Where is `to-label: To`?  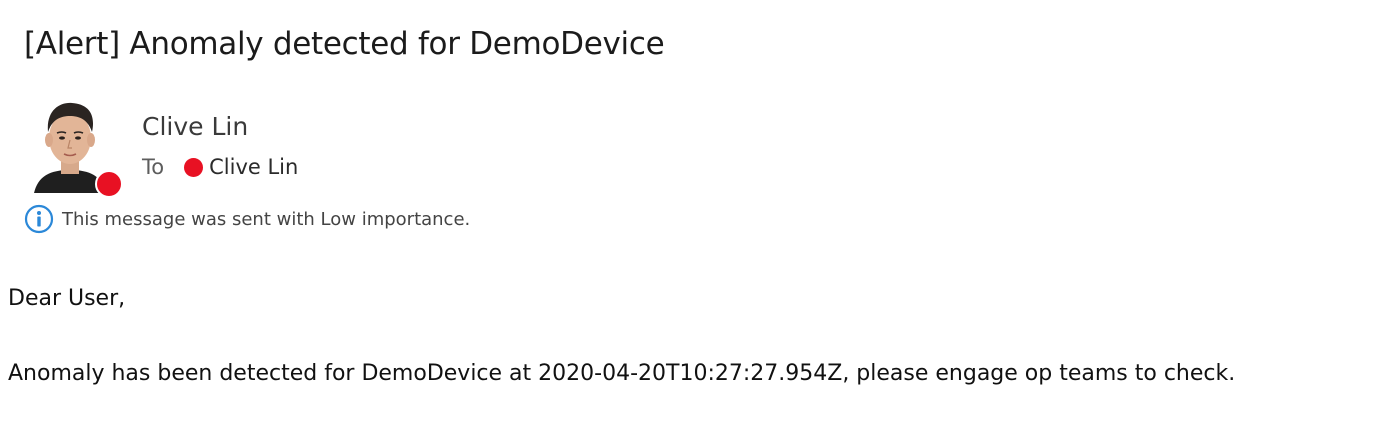
to-label: To is located at coordinates (153, 167).